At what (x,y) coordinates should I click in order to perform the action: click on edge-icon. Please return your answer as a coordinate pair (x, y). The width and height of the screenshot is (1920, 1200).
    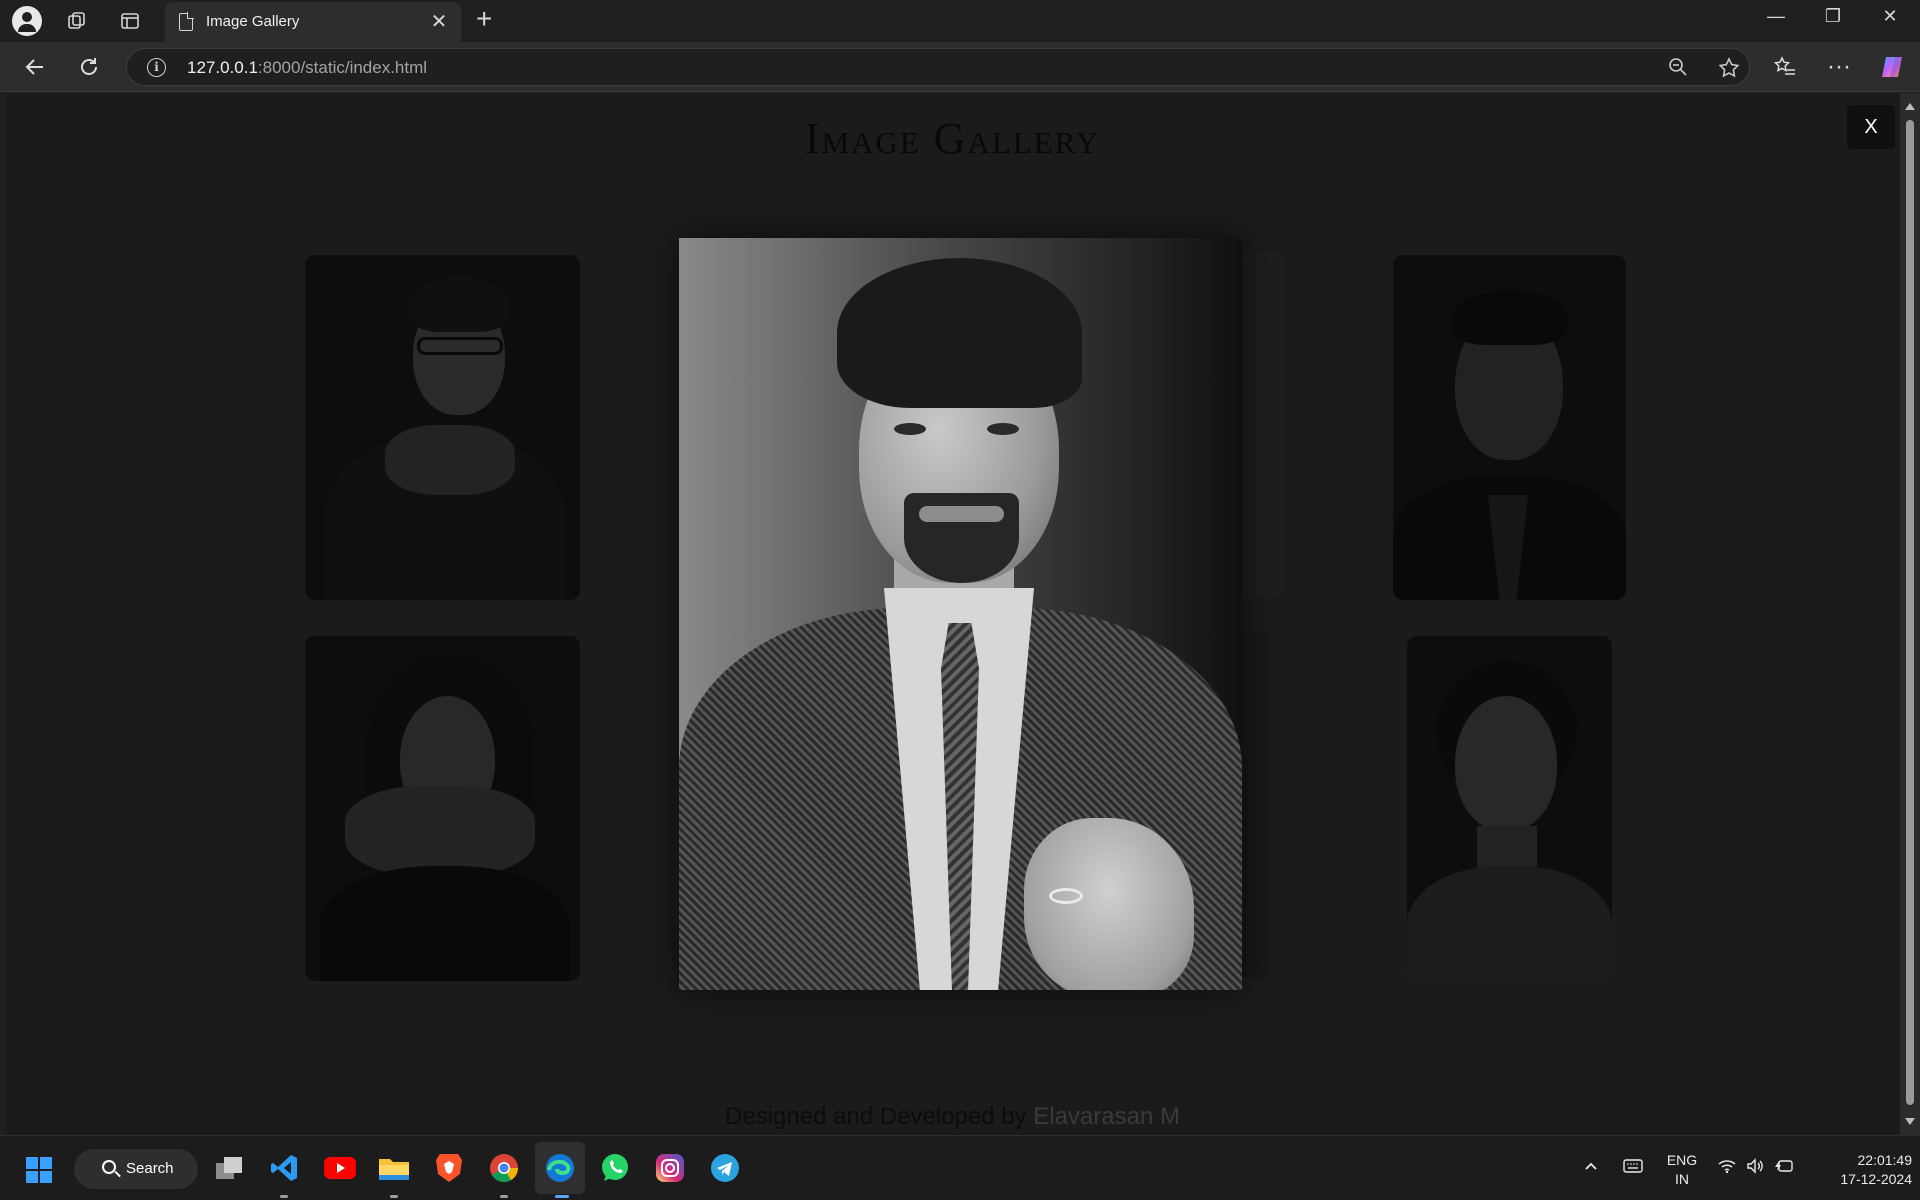
    Looking at the image, I should click on (560, 1168).